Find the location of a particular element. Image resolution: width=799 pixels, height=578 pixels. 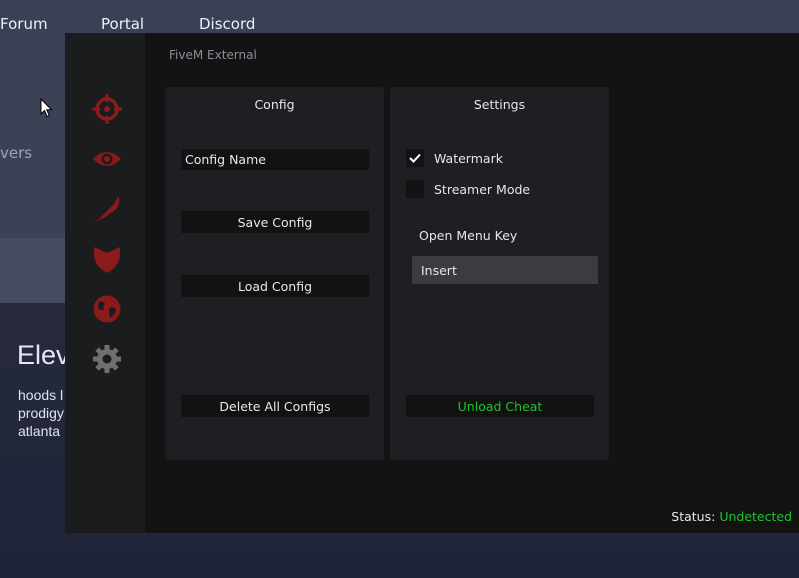

sidebar-item-world is located at coordinates (107, 309).